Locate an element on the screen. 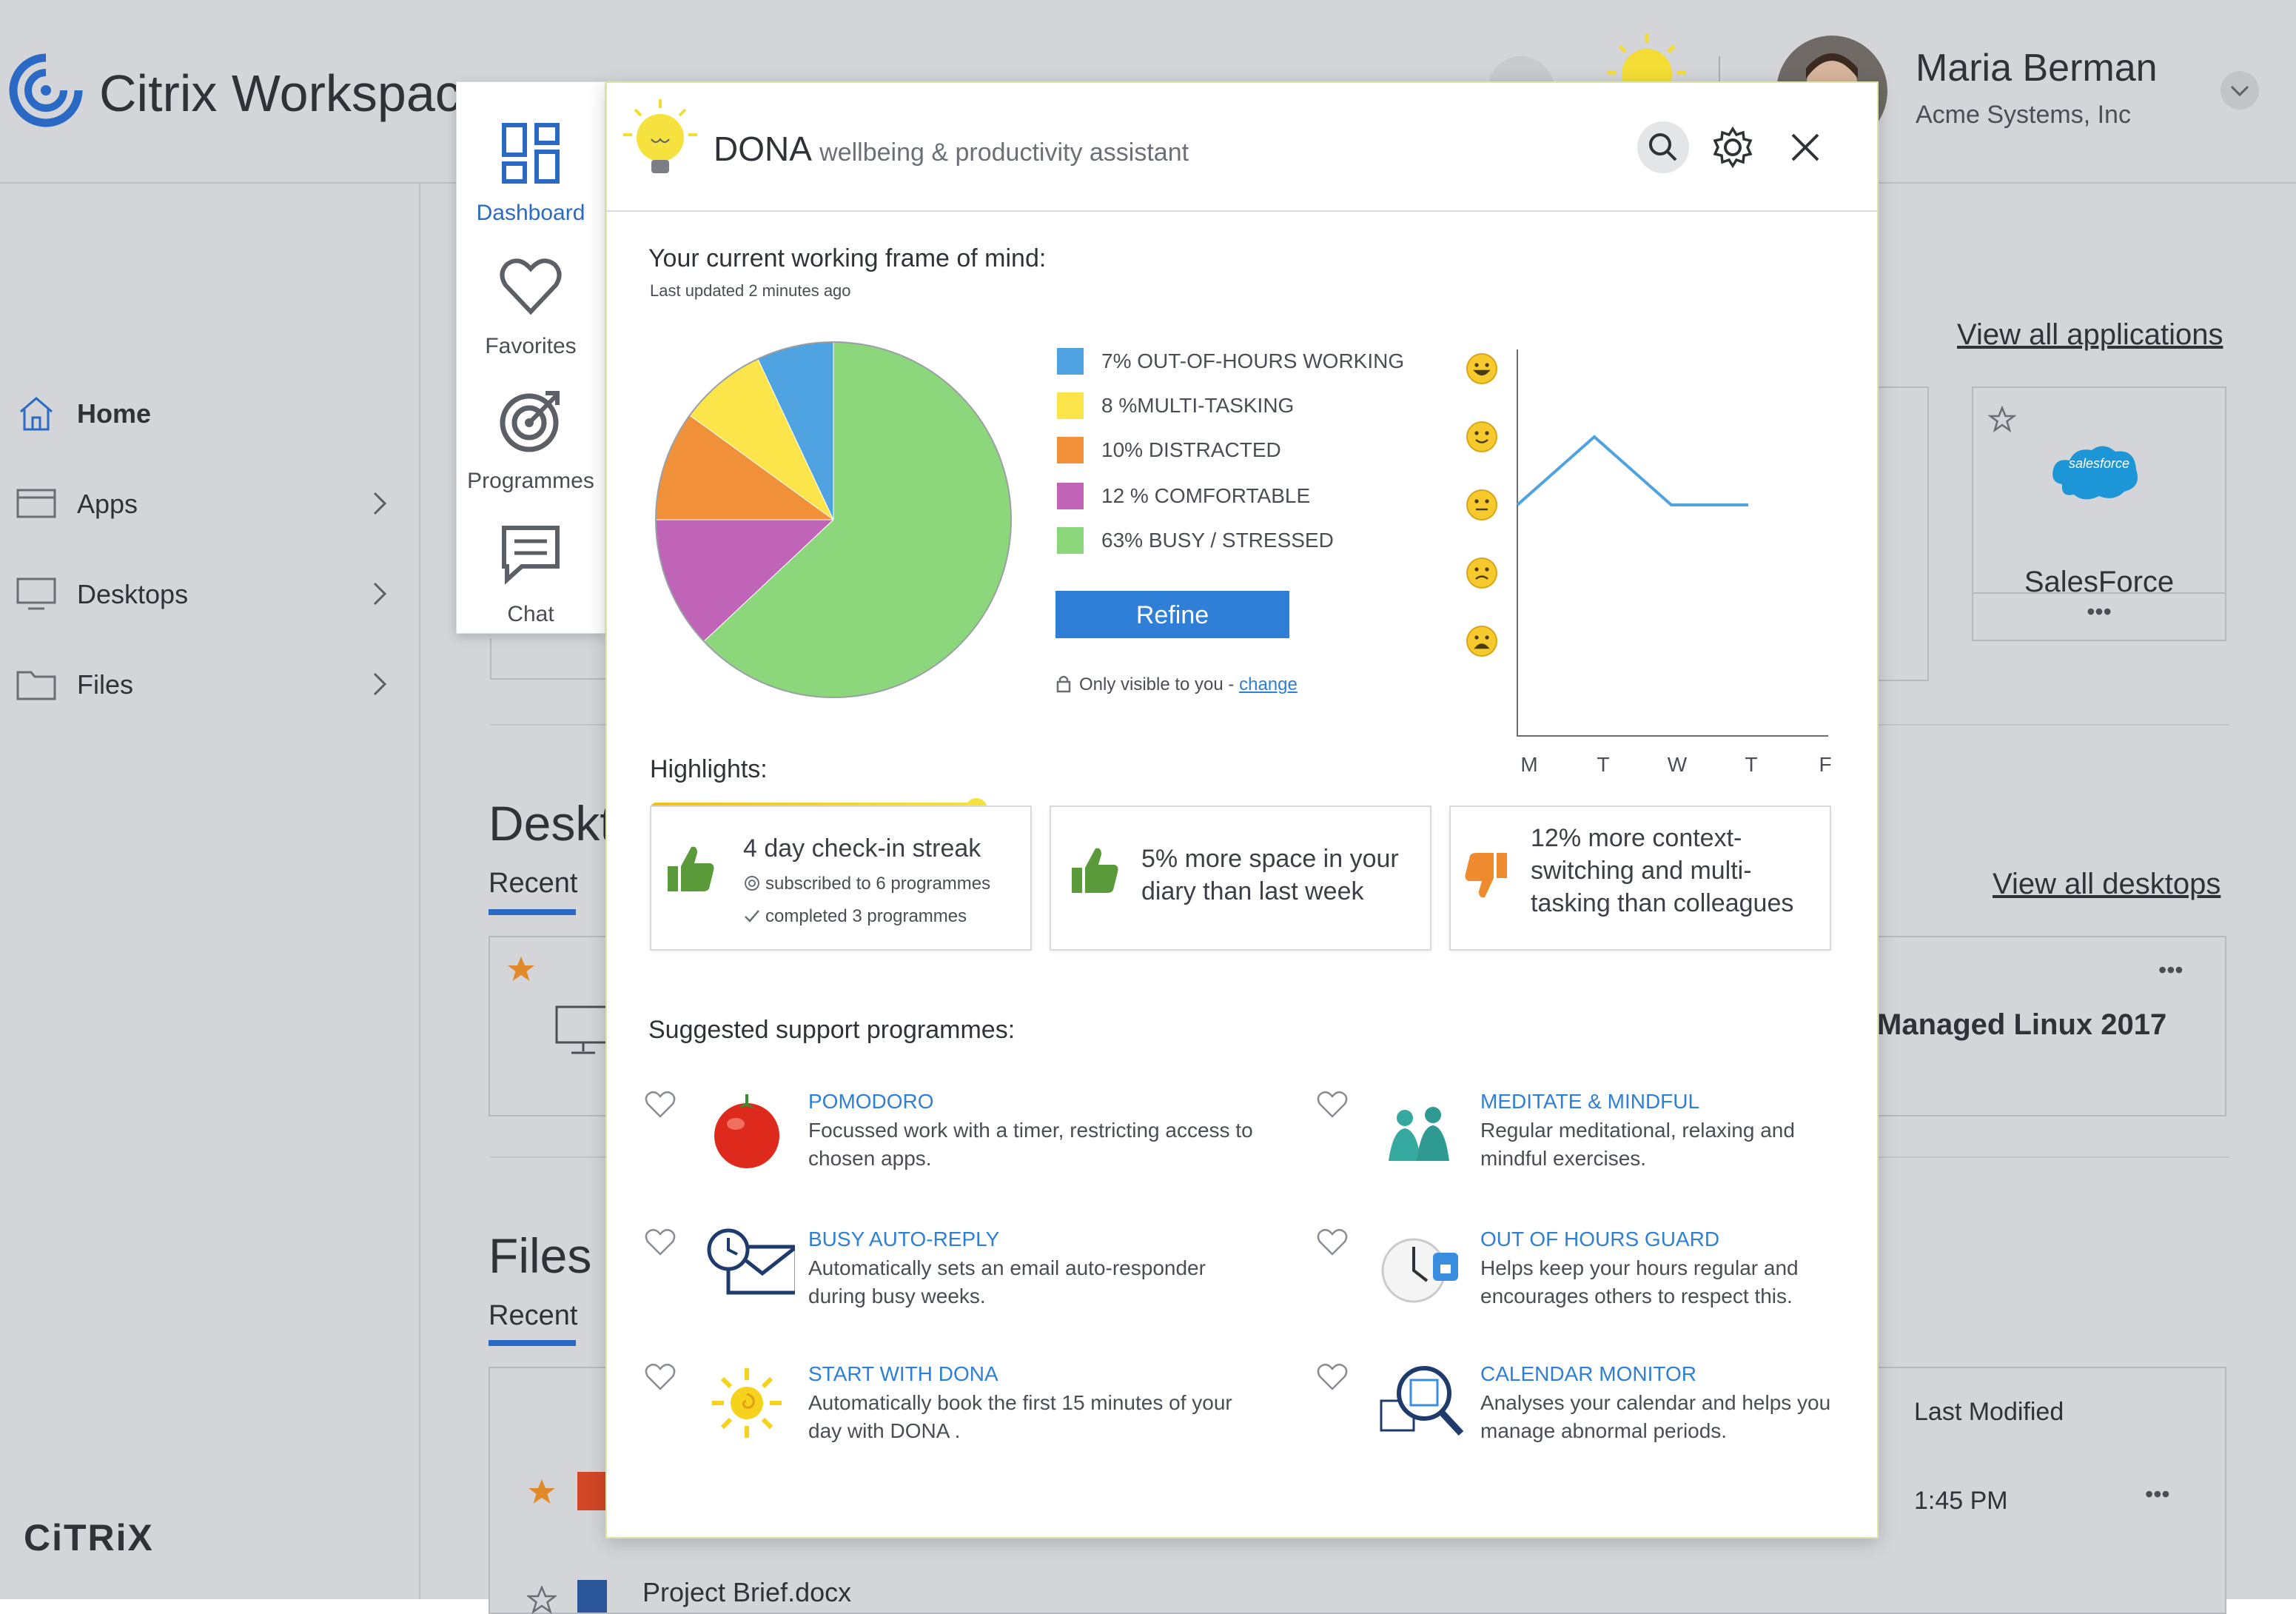  desktop-icon is located at coordinates (583, 1029).